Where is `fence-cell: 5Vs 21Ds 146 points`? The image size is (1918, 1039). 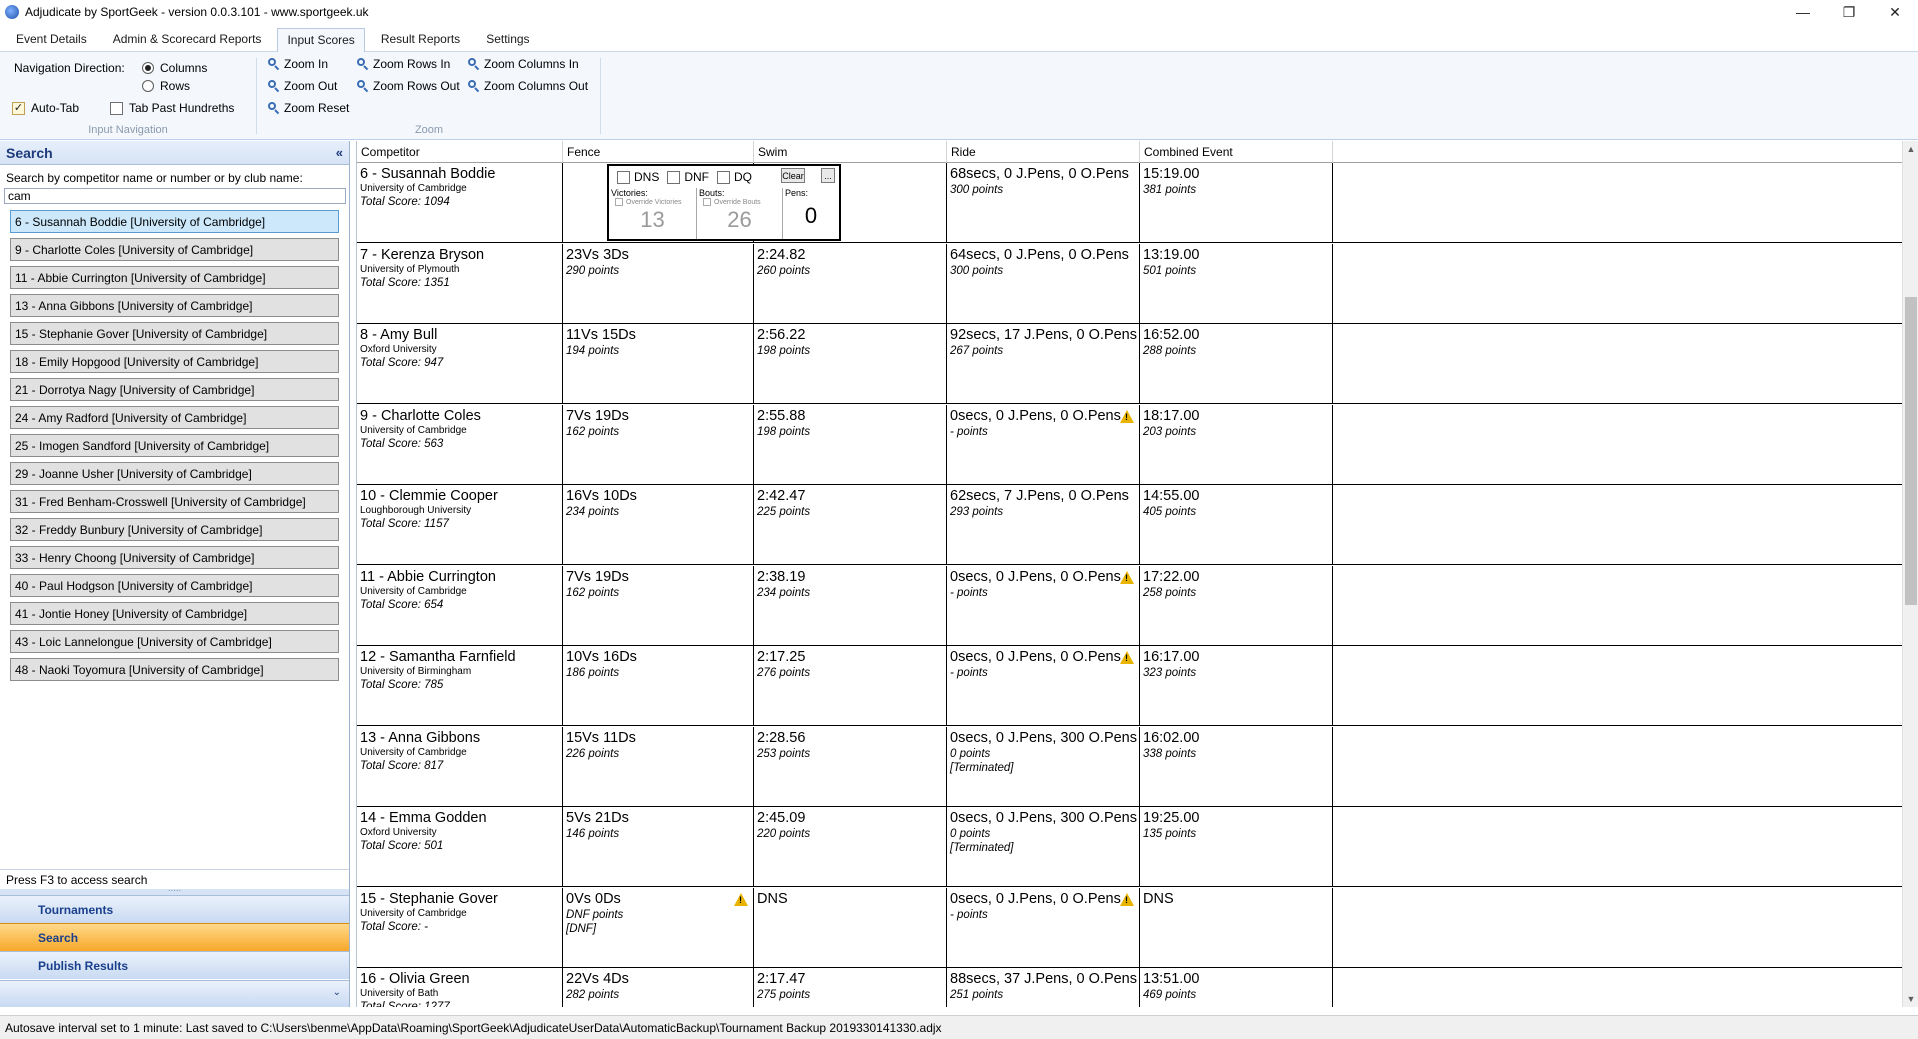
fence-cell: 5Vs 21Ds 146 points is located at coordinates (658, 847).